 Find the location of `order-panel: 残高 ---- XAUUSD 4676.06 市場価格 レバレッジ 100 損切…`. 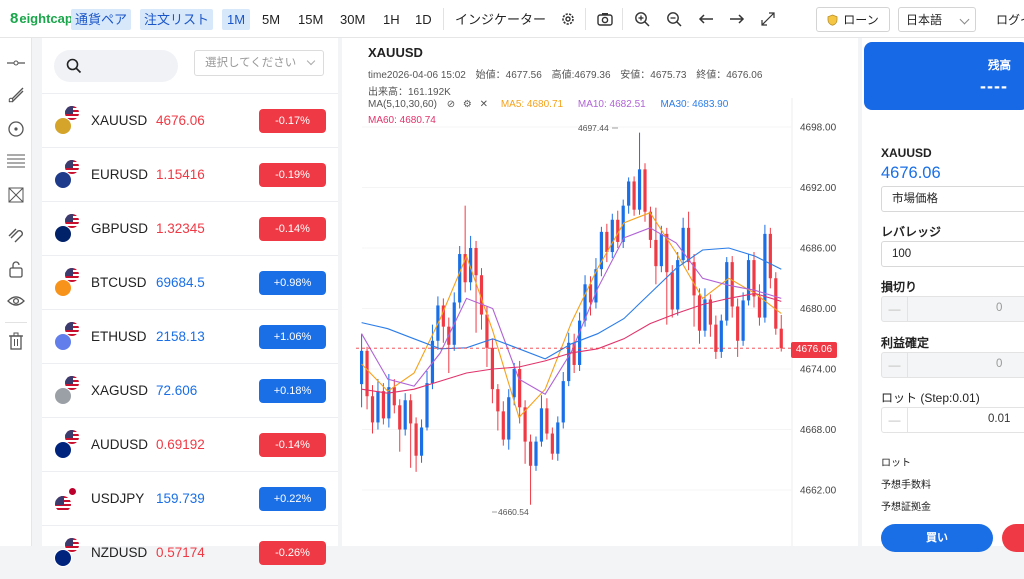

order-panel: 残高 ---- XAUUSD 4676.06 市場価格 レバレッジ 100 損切… is located at coordinates (943, 295).